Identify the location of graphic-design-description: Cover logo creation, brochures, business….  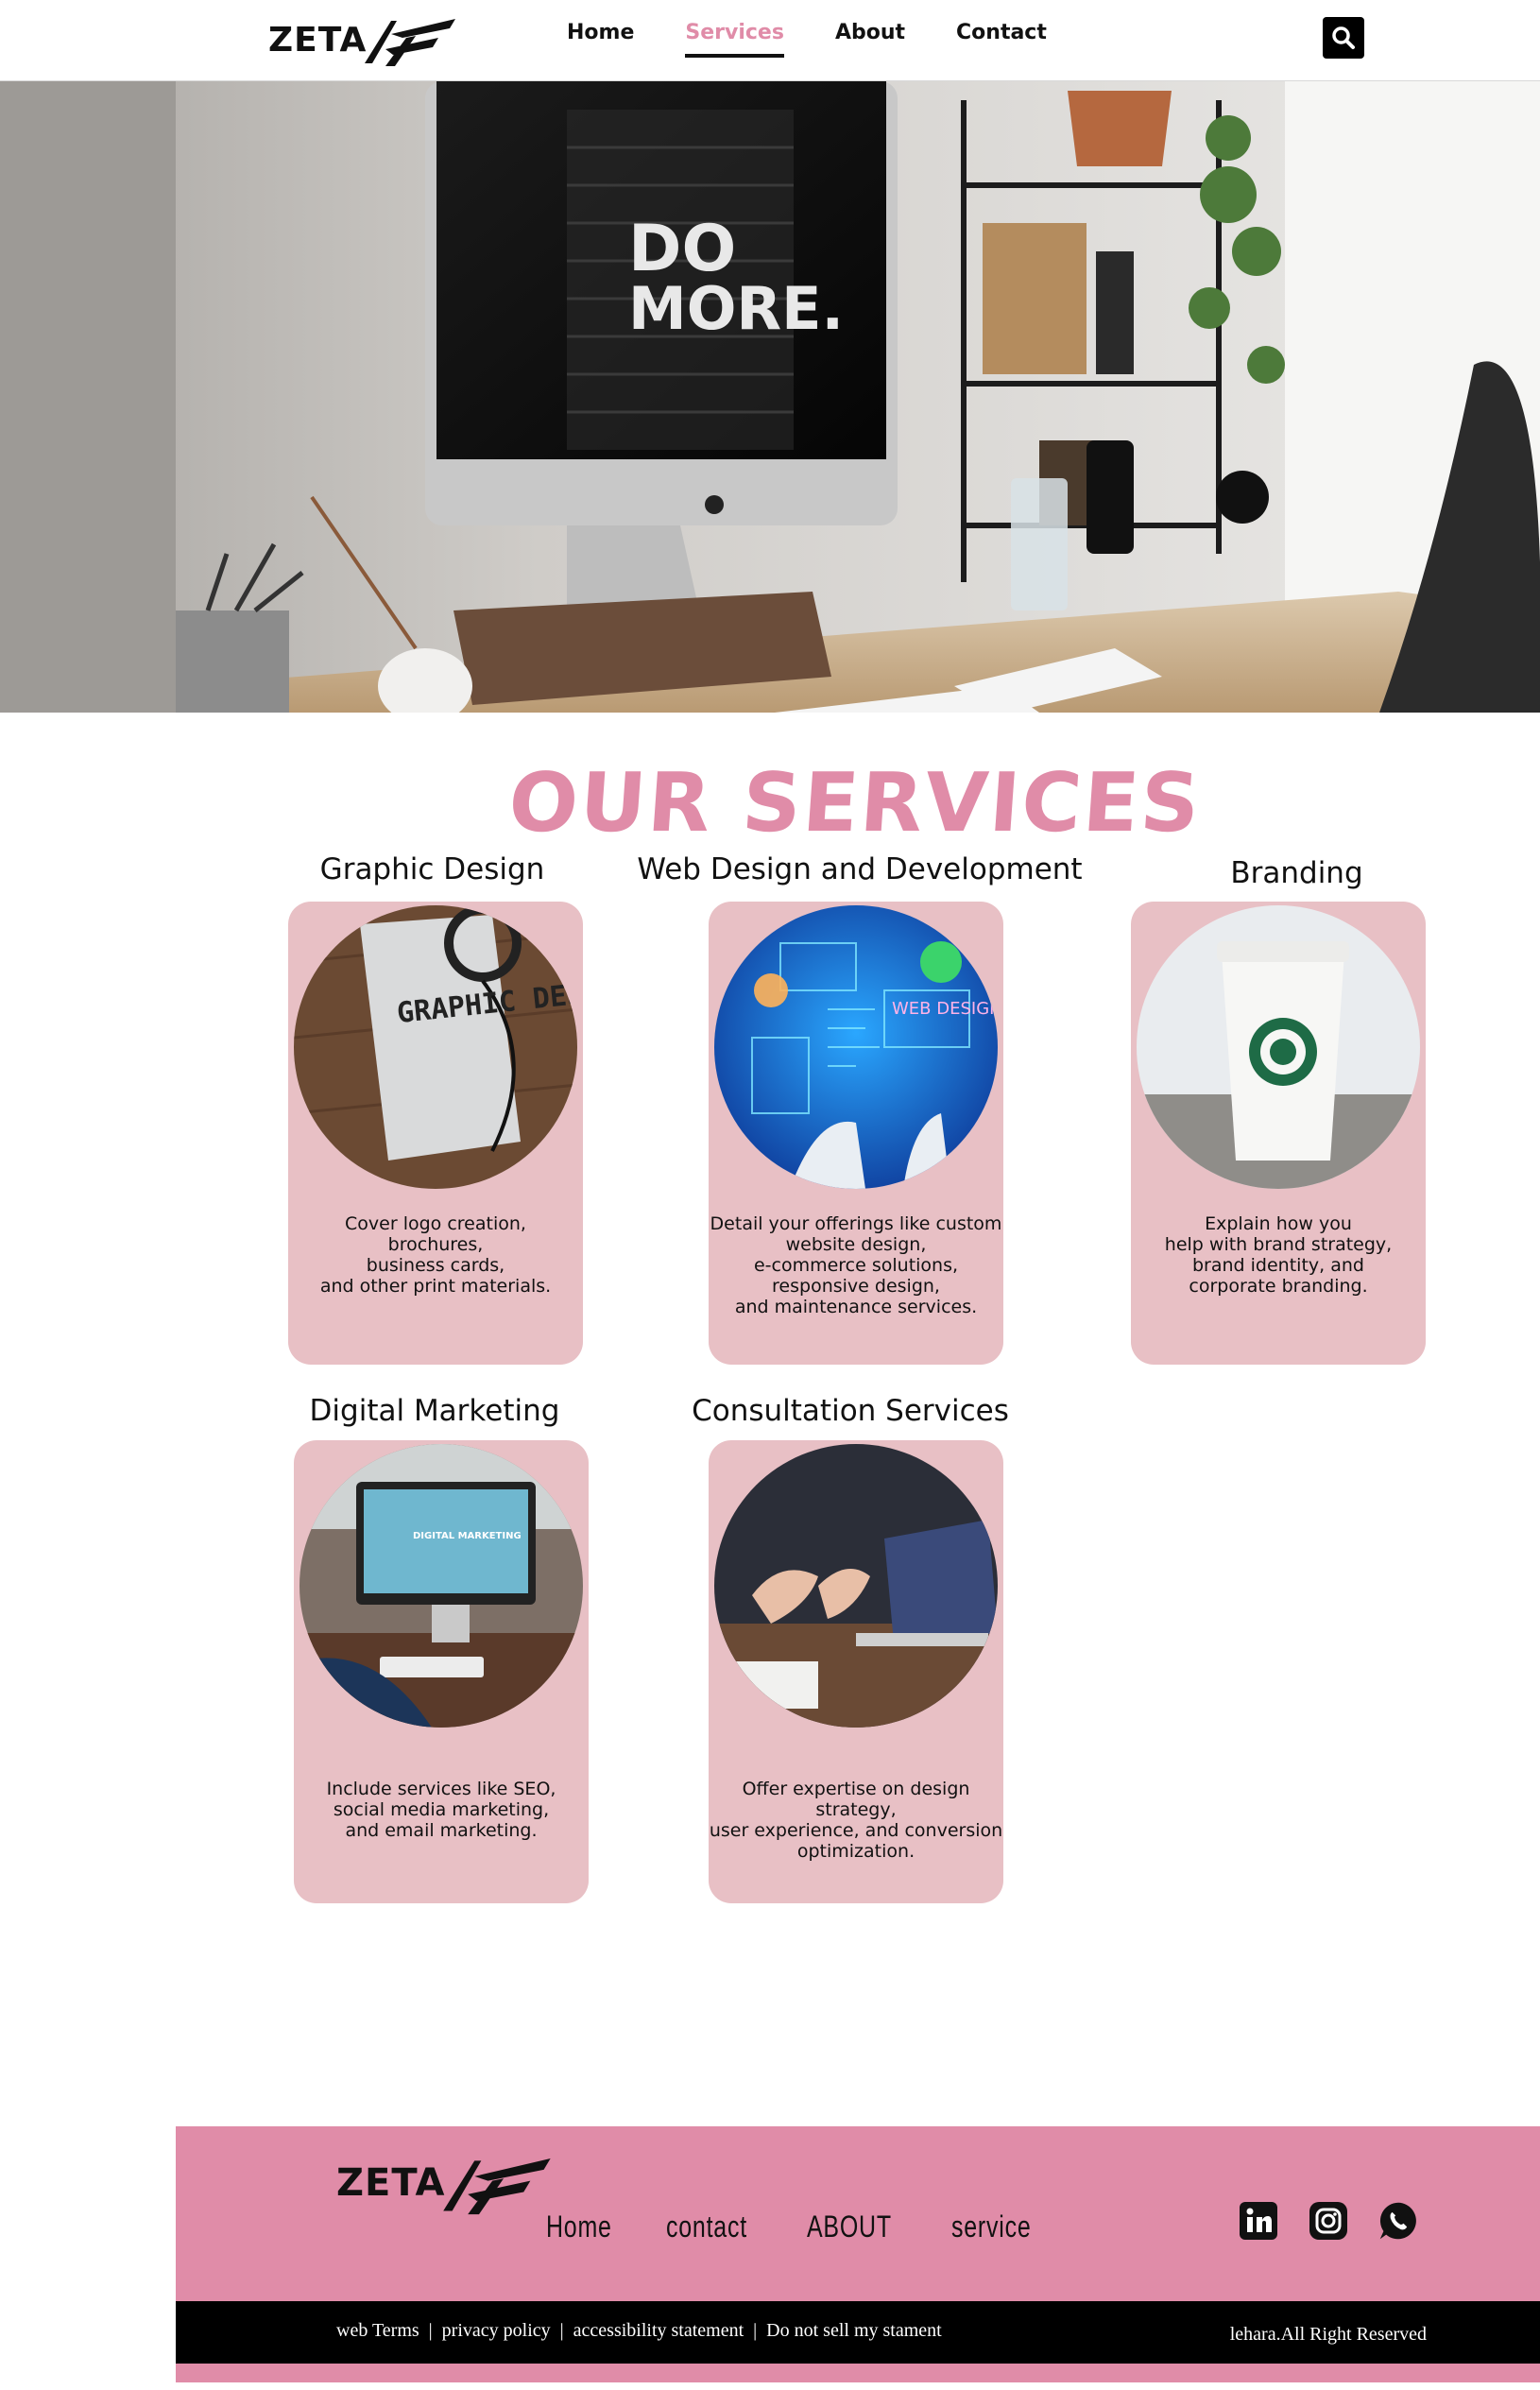
(436, 1255).